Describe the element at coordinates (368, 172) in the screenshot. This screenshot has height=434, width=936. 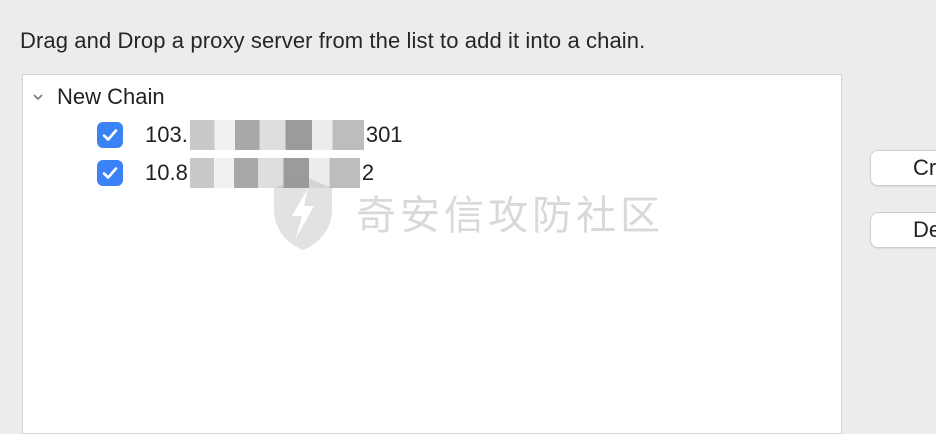
I see `proxy-address-suffix: 2` at that location.